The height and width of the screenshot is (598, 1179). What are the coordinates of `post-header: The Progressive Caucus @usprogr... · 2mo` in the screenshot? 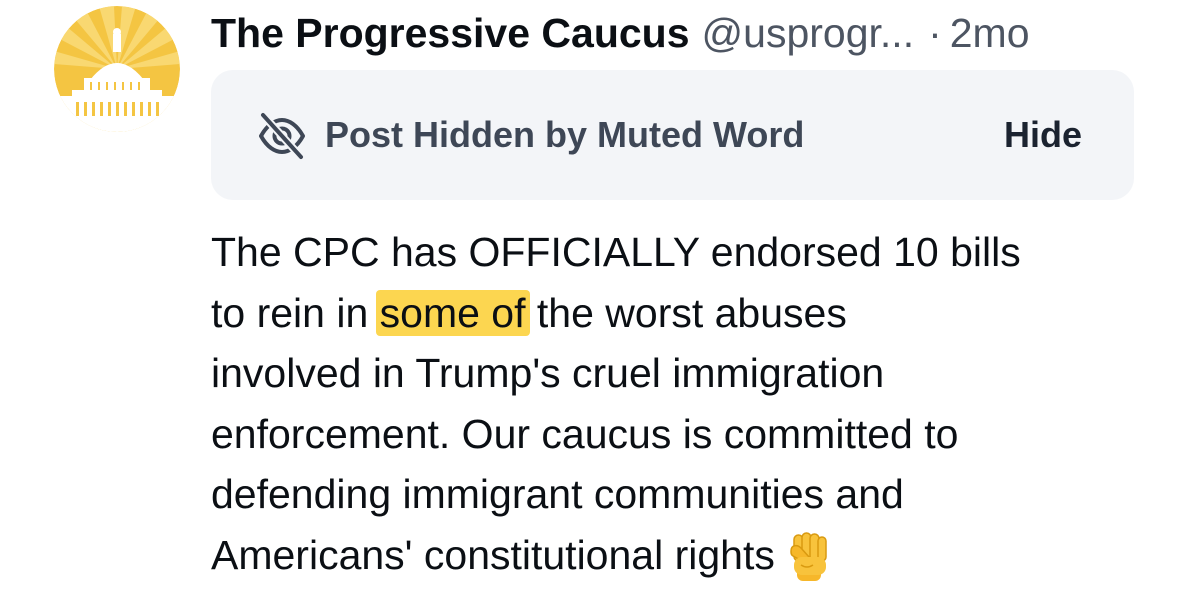 It's located at (620, 33).